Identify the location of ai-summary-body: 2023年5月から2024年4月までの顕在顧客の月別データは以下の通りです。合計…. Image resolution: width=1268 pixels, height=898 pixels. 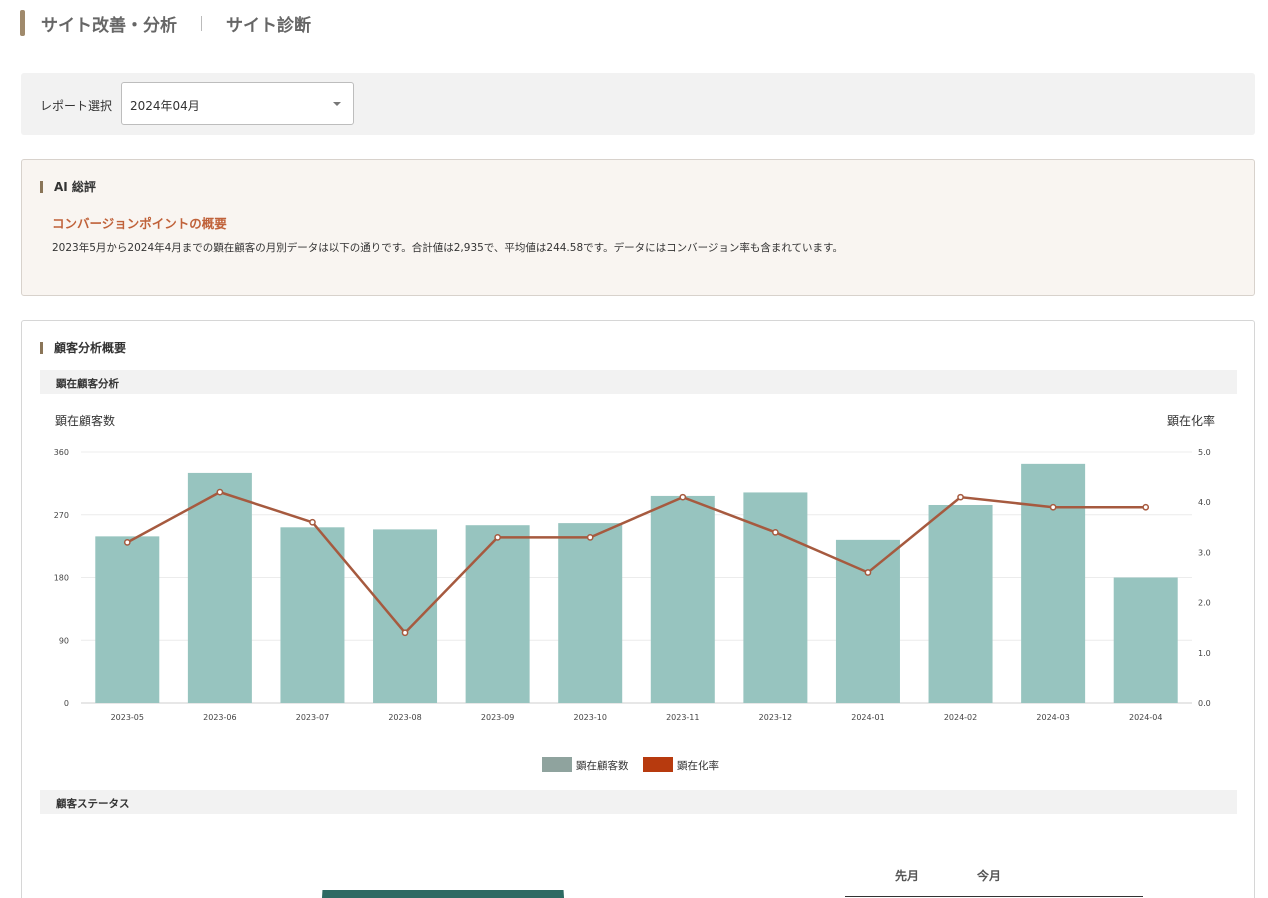
(448, 248).